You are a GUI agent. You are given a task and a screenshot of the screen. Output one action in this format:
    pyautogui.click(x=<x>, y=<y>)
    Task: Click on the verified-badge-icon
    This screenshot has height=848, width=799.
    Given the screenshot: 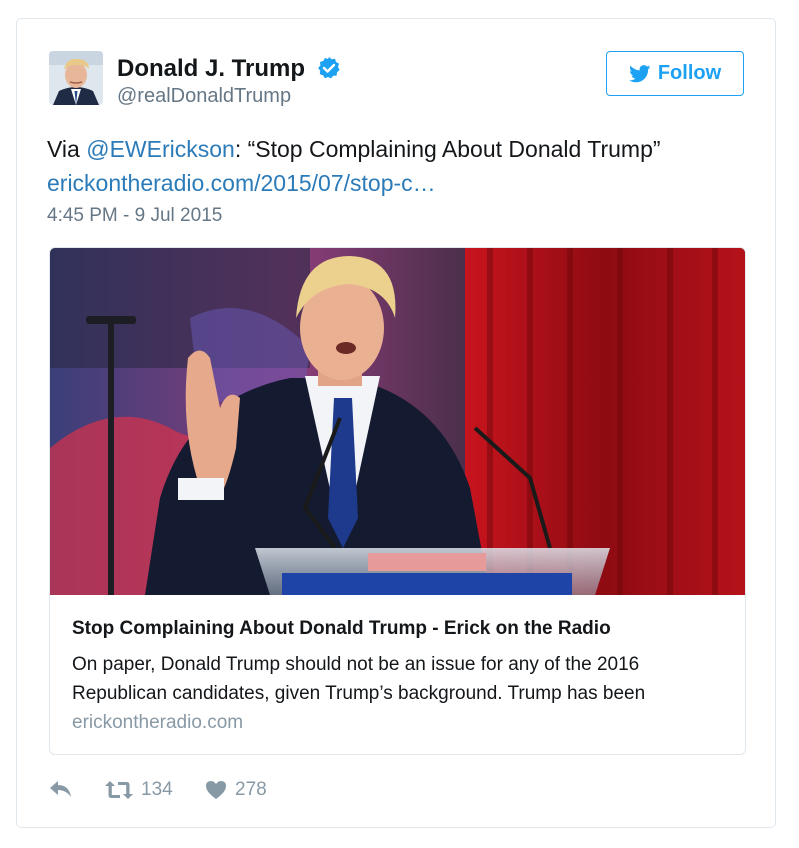 What is the action you would take?
    pyautogui.click(x=329, y=68)
    